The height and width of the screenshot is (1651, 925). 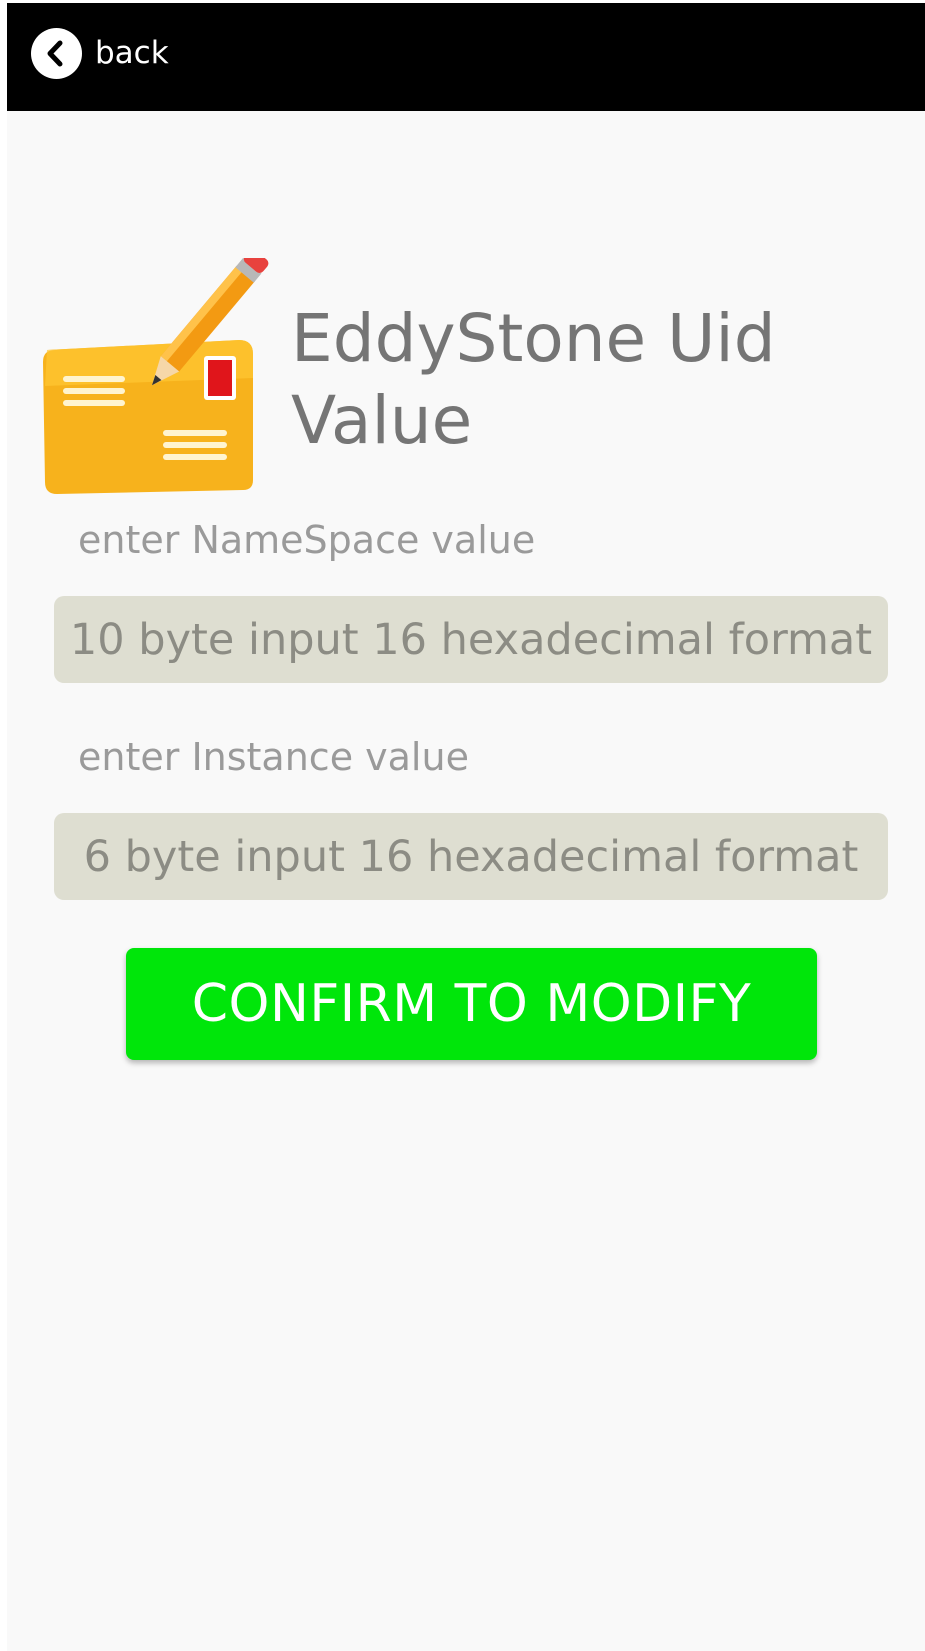 What do you see at coordinates (273, 757) in the screenshot?
I see `instance-label: enter Instance value` at bounding box center [273, 757].